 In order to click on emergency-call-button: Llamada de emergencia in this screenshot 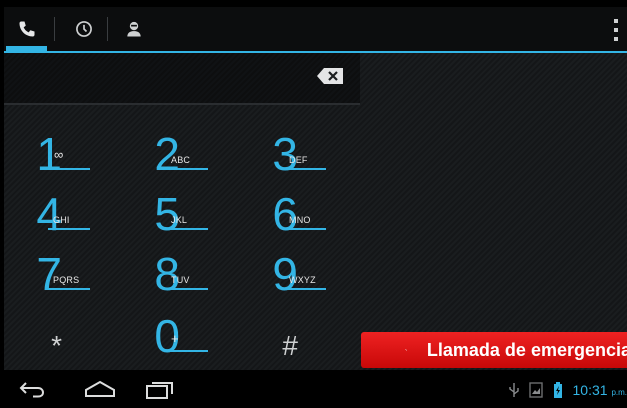, I will do `click(494, 350)`.